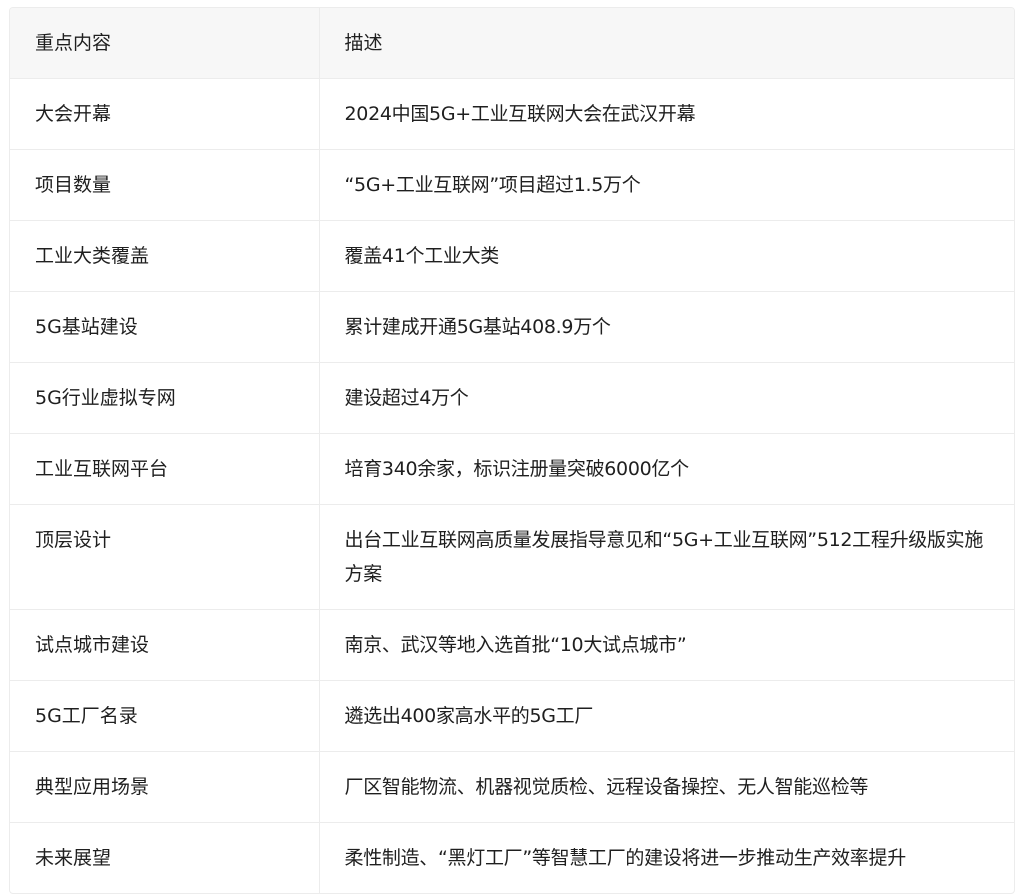 The height and width of the screenshot is (895, 1019). Describe the element at coordinates (164, 327) in the screenshot. I see `row-key: 5G基站建设` at that location.